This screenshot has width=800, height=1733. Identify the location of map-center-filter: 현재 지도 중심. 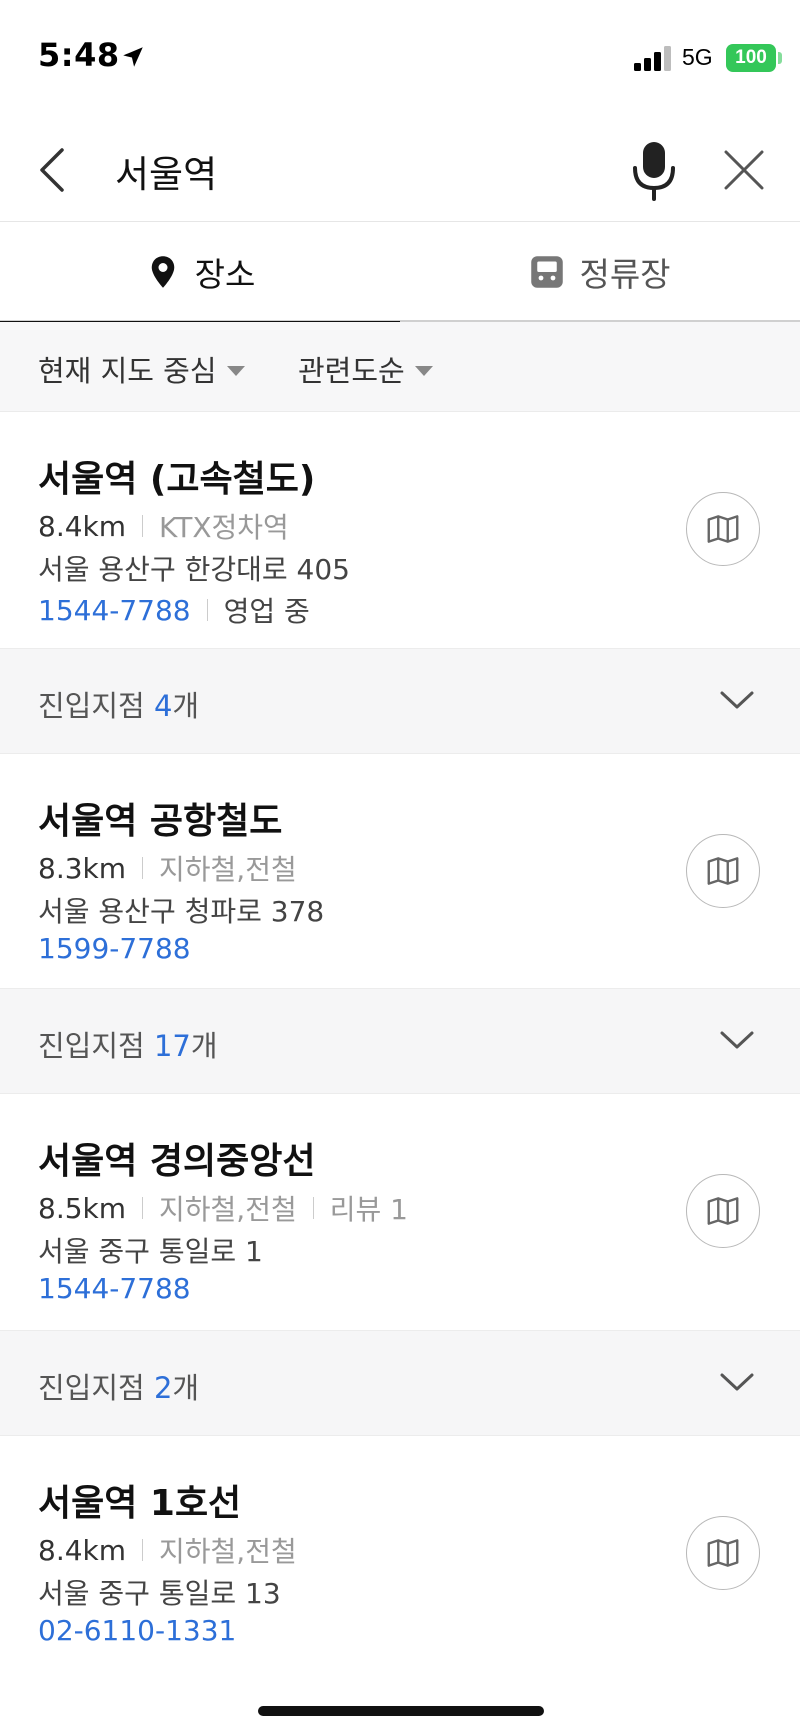
(141, 369).